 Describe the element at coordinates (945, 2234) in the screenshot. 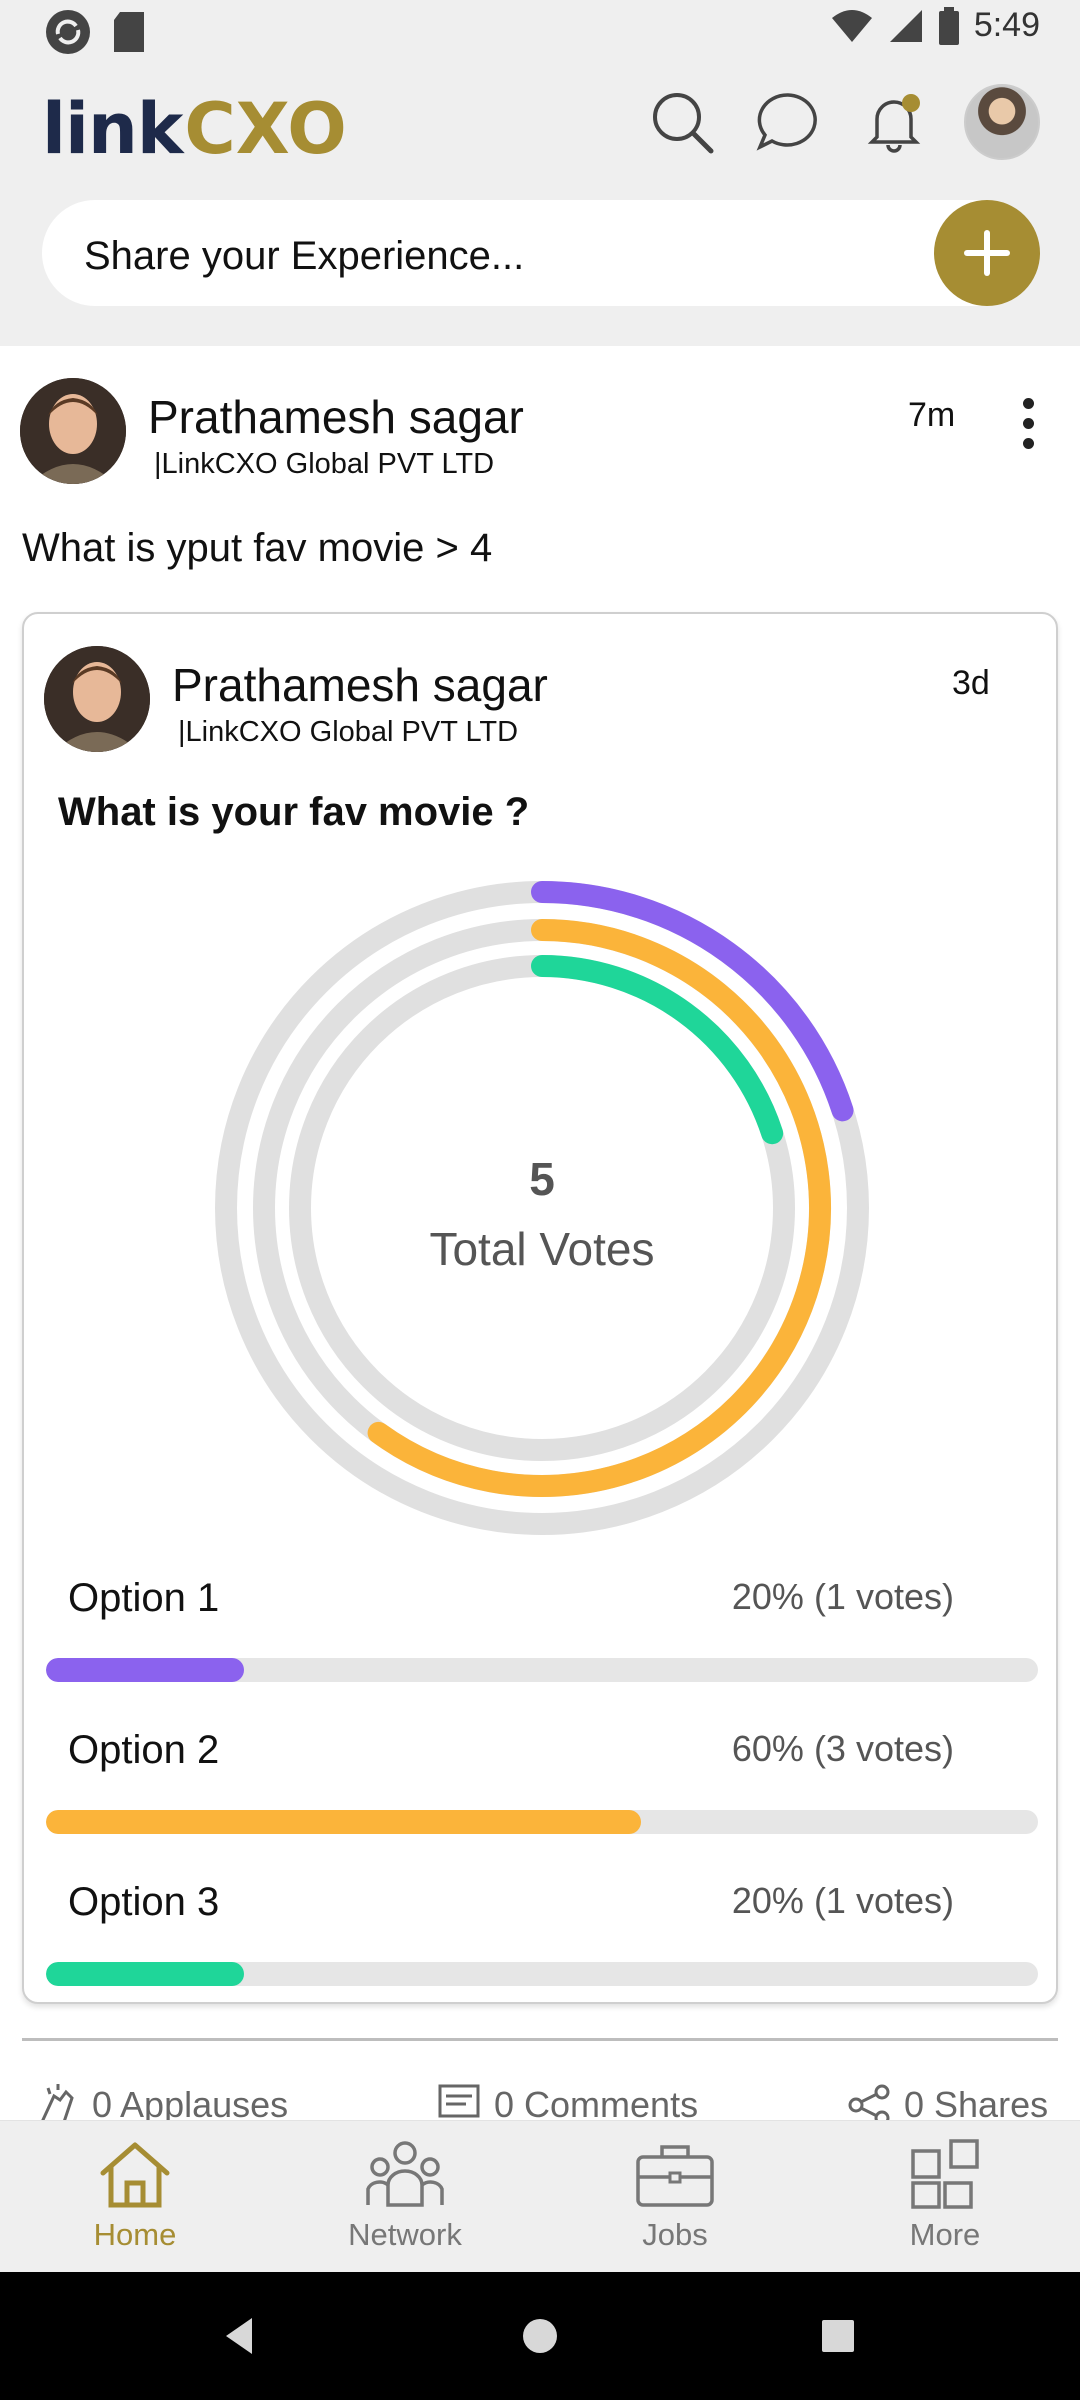

I see `nav-more-label: More` at that location.